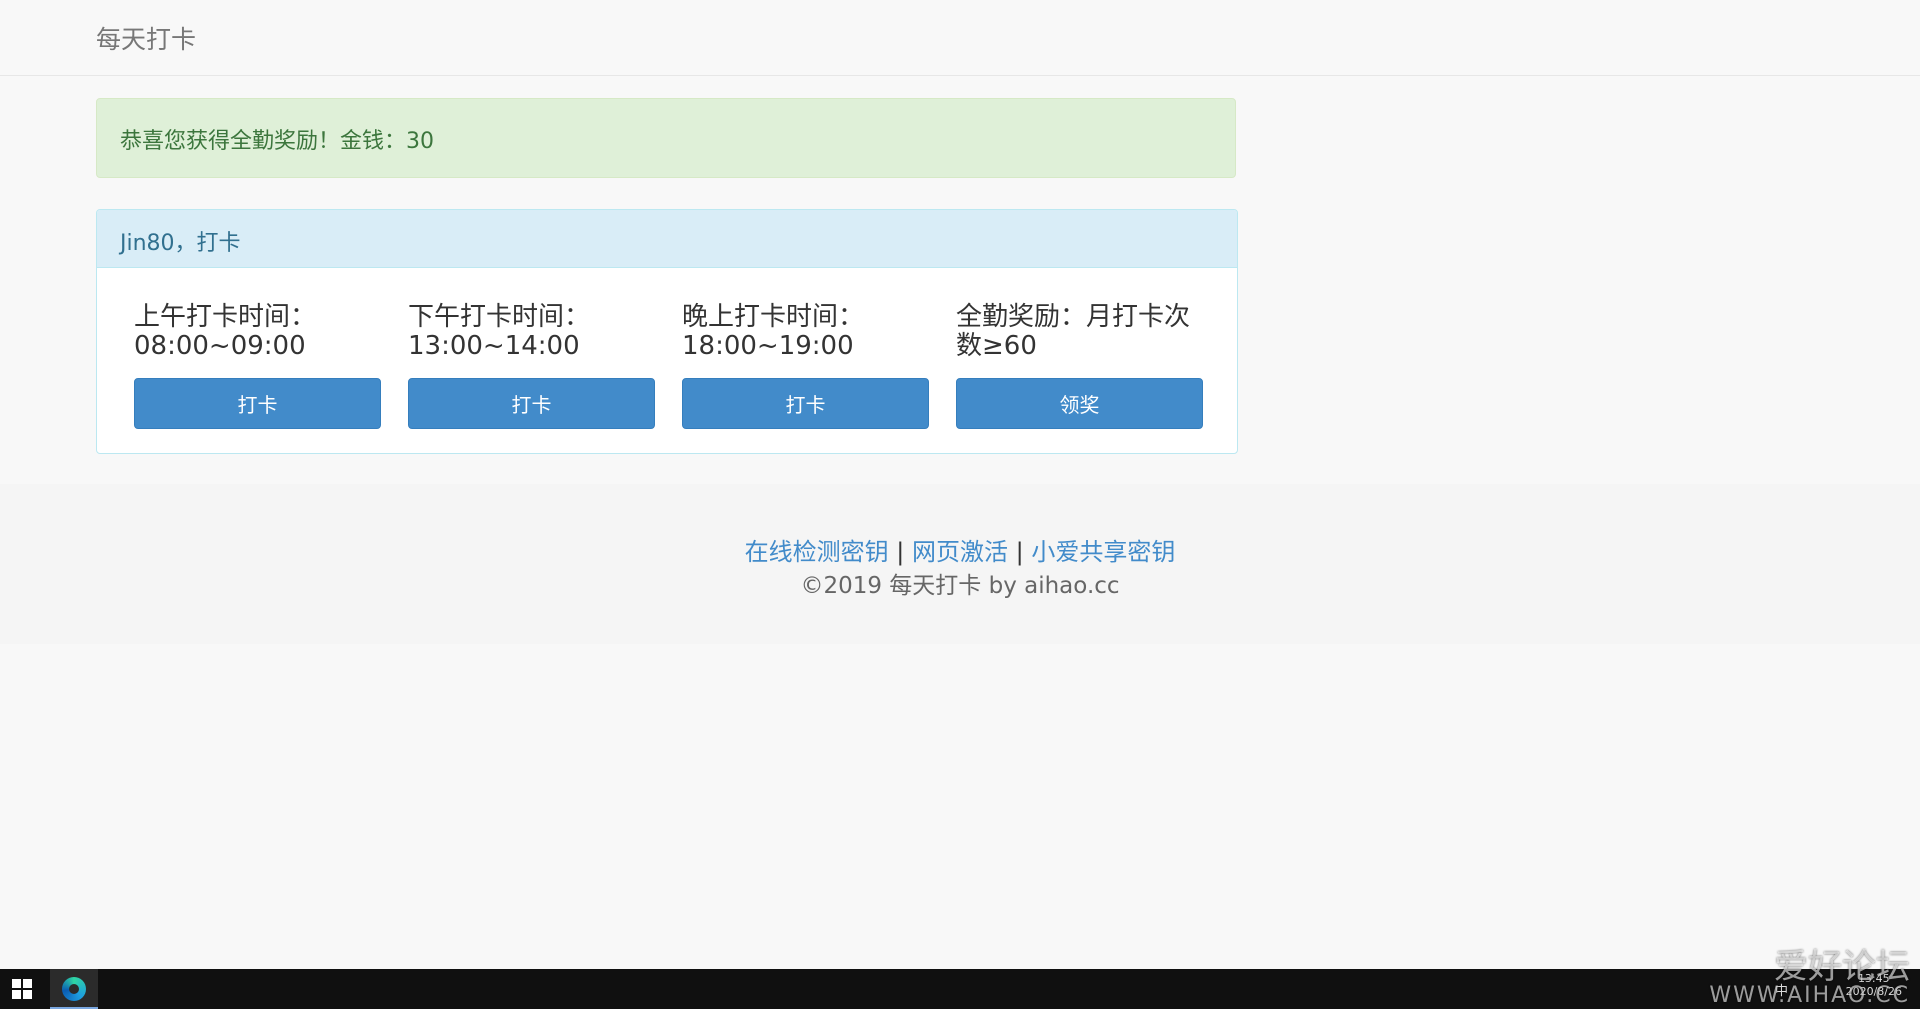 Image resolution: width=1920 pixels, height=1009 pixels. I want to click on copyright: ©2019 每天打卡 by aihao.cc, so click(960, 586).